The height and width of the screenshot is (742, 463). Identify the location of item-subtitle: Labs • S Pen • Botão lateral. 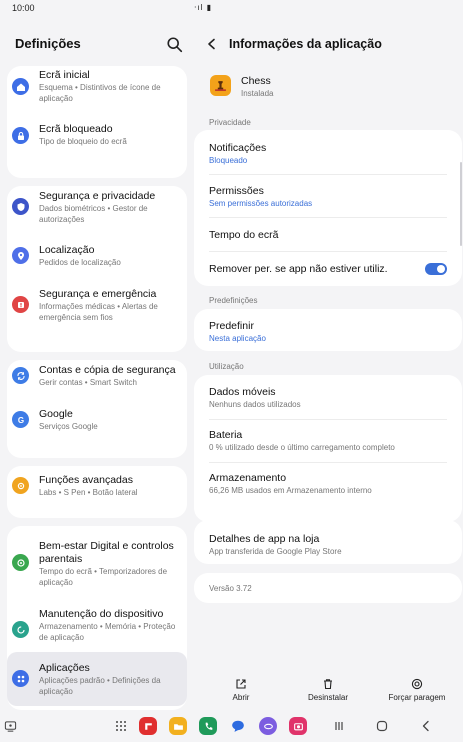
(88, 492).